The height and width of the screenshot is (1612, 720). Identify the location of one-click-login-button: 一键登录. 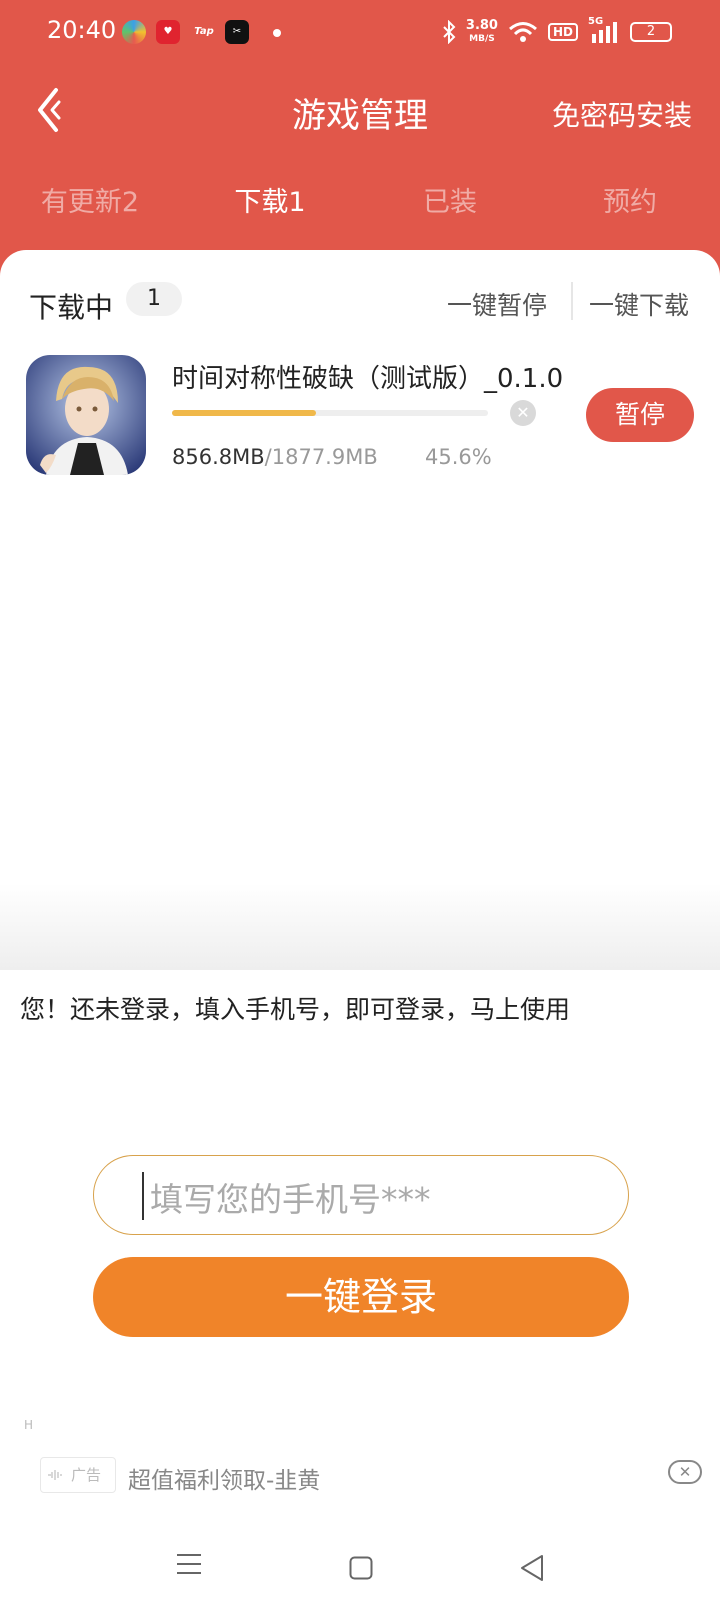
(361, 1297).